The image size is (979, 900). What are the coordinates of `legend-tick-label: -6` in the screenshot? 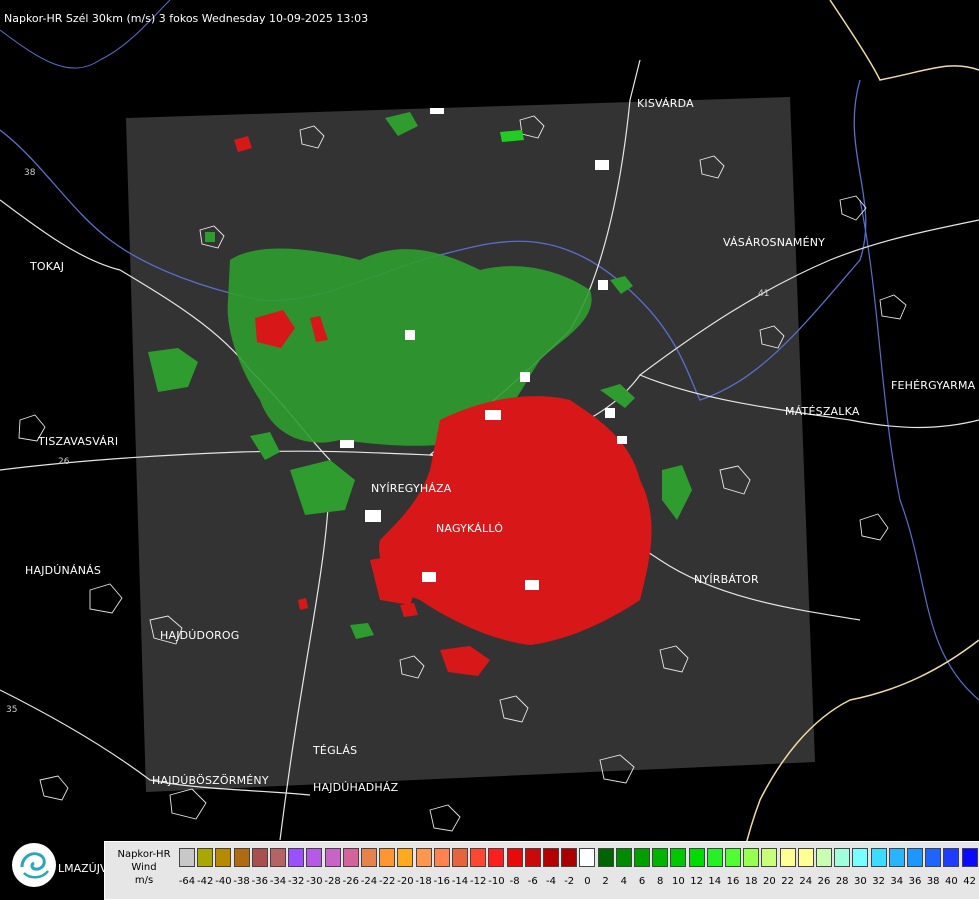 It's located at (532, 881).